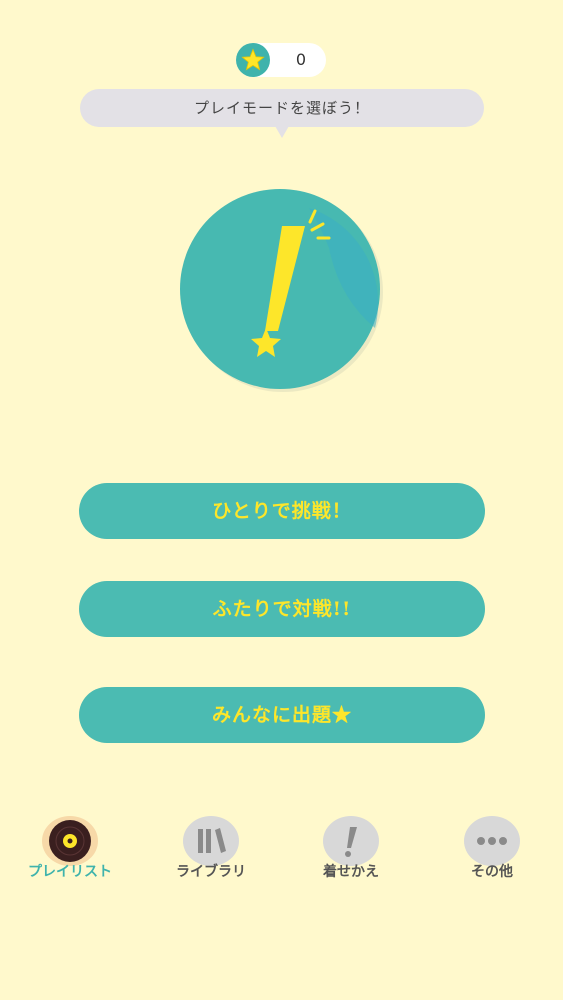 The image size is (563, 1000). I want to click on quiz-everyone-button: みんなに出題★, so click(282, 715).